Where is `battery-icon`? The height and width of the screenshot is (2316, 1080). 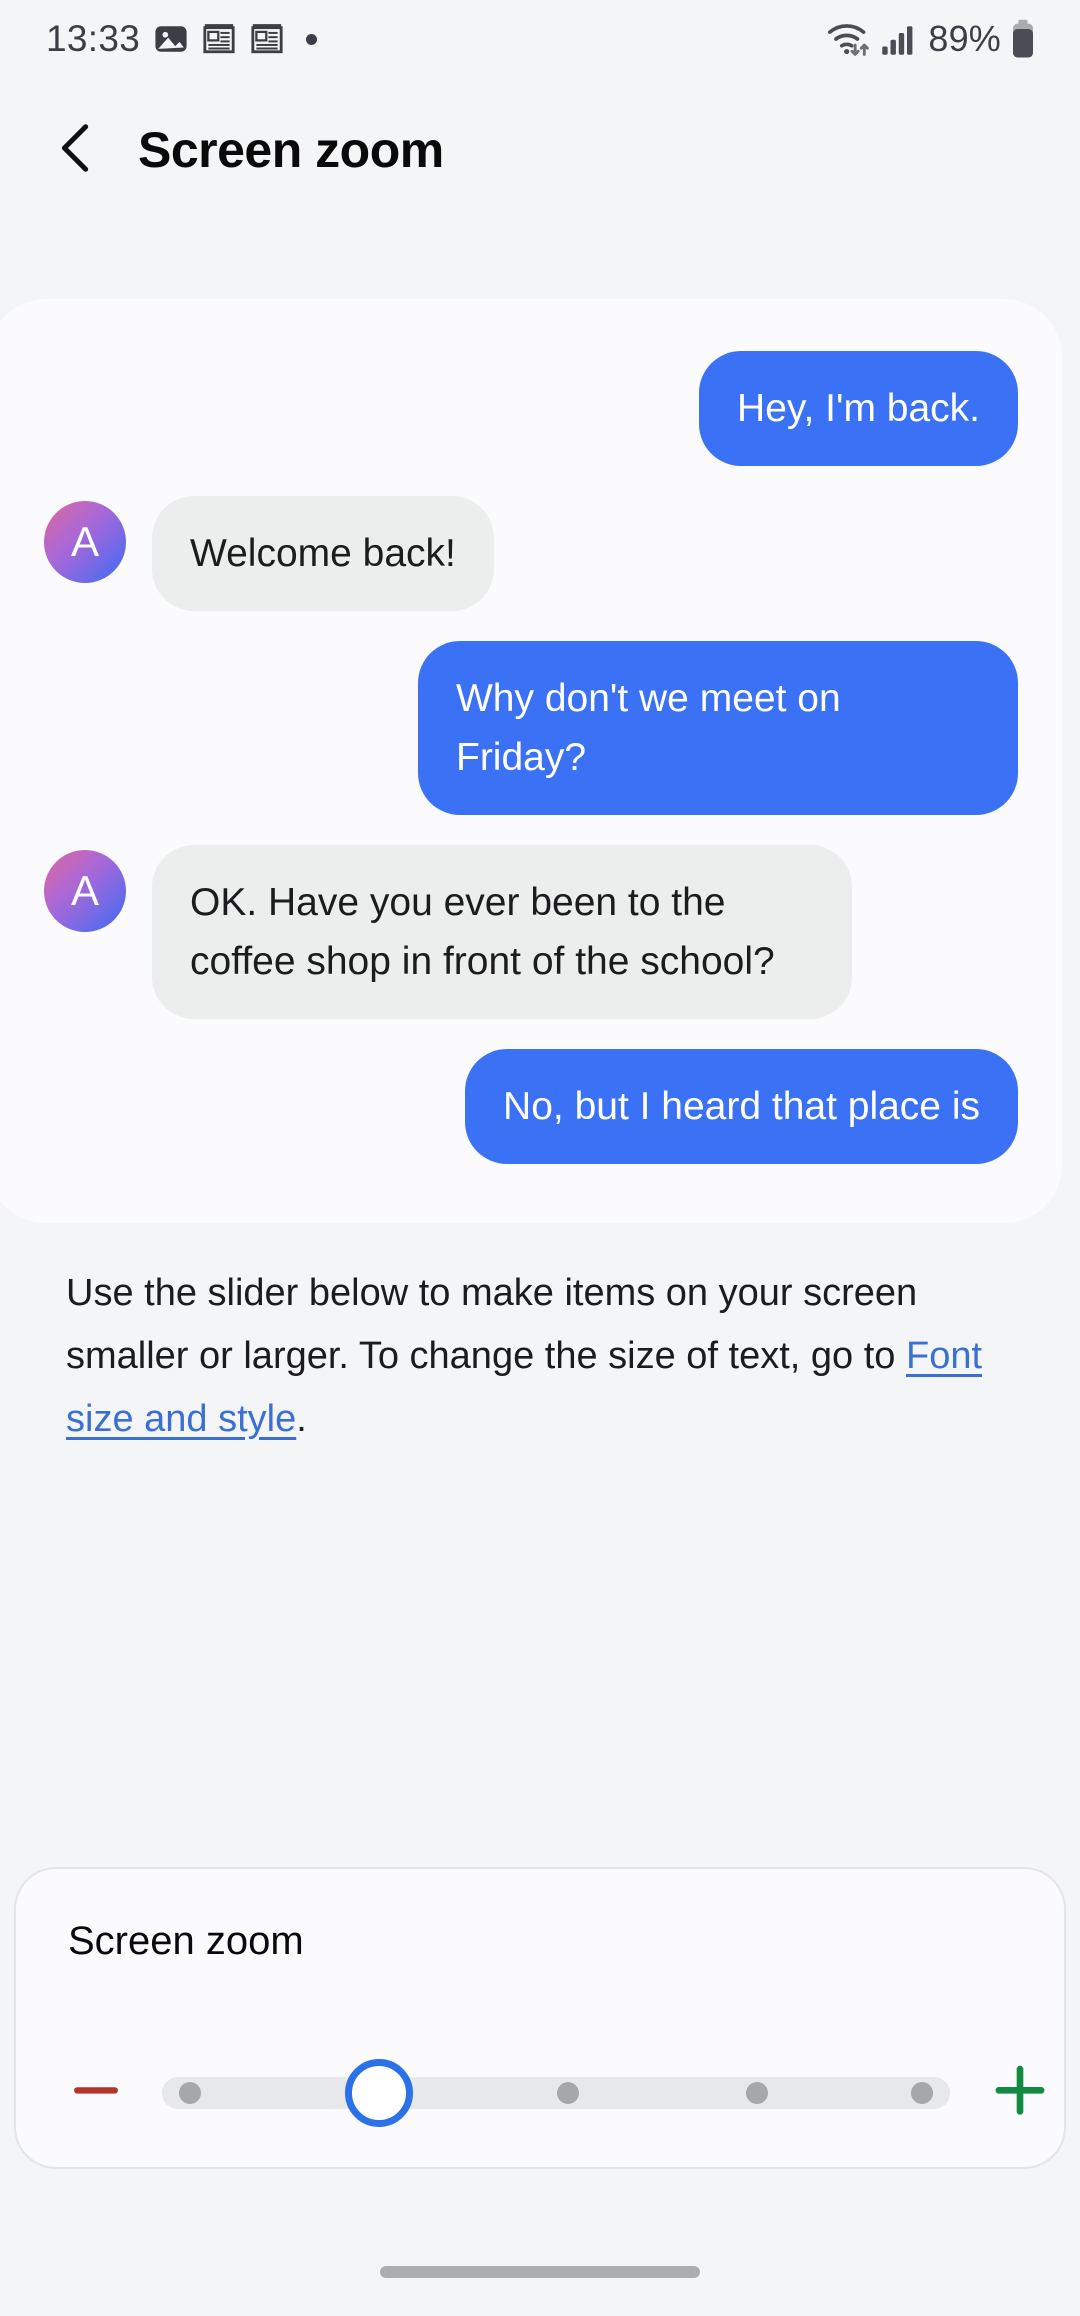
battery-icon is located at coordinates (1023, 39).